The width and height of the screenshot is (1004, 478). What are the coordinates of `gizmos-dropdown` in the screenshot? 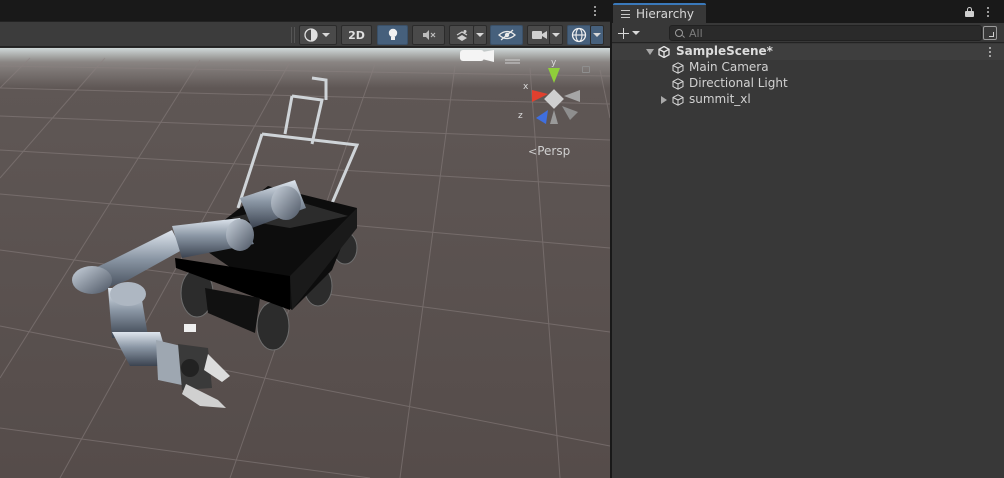 It's located at (597, 35).